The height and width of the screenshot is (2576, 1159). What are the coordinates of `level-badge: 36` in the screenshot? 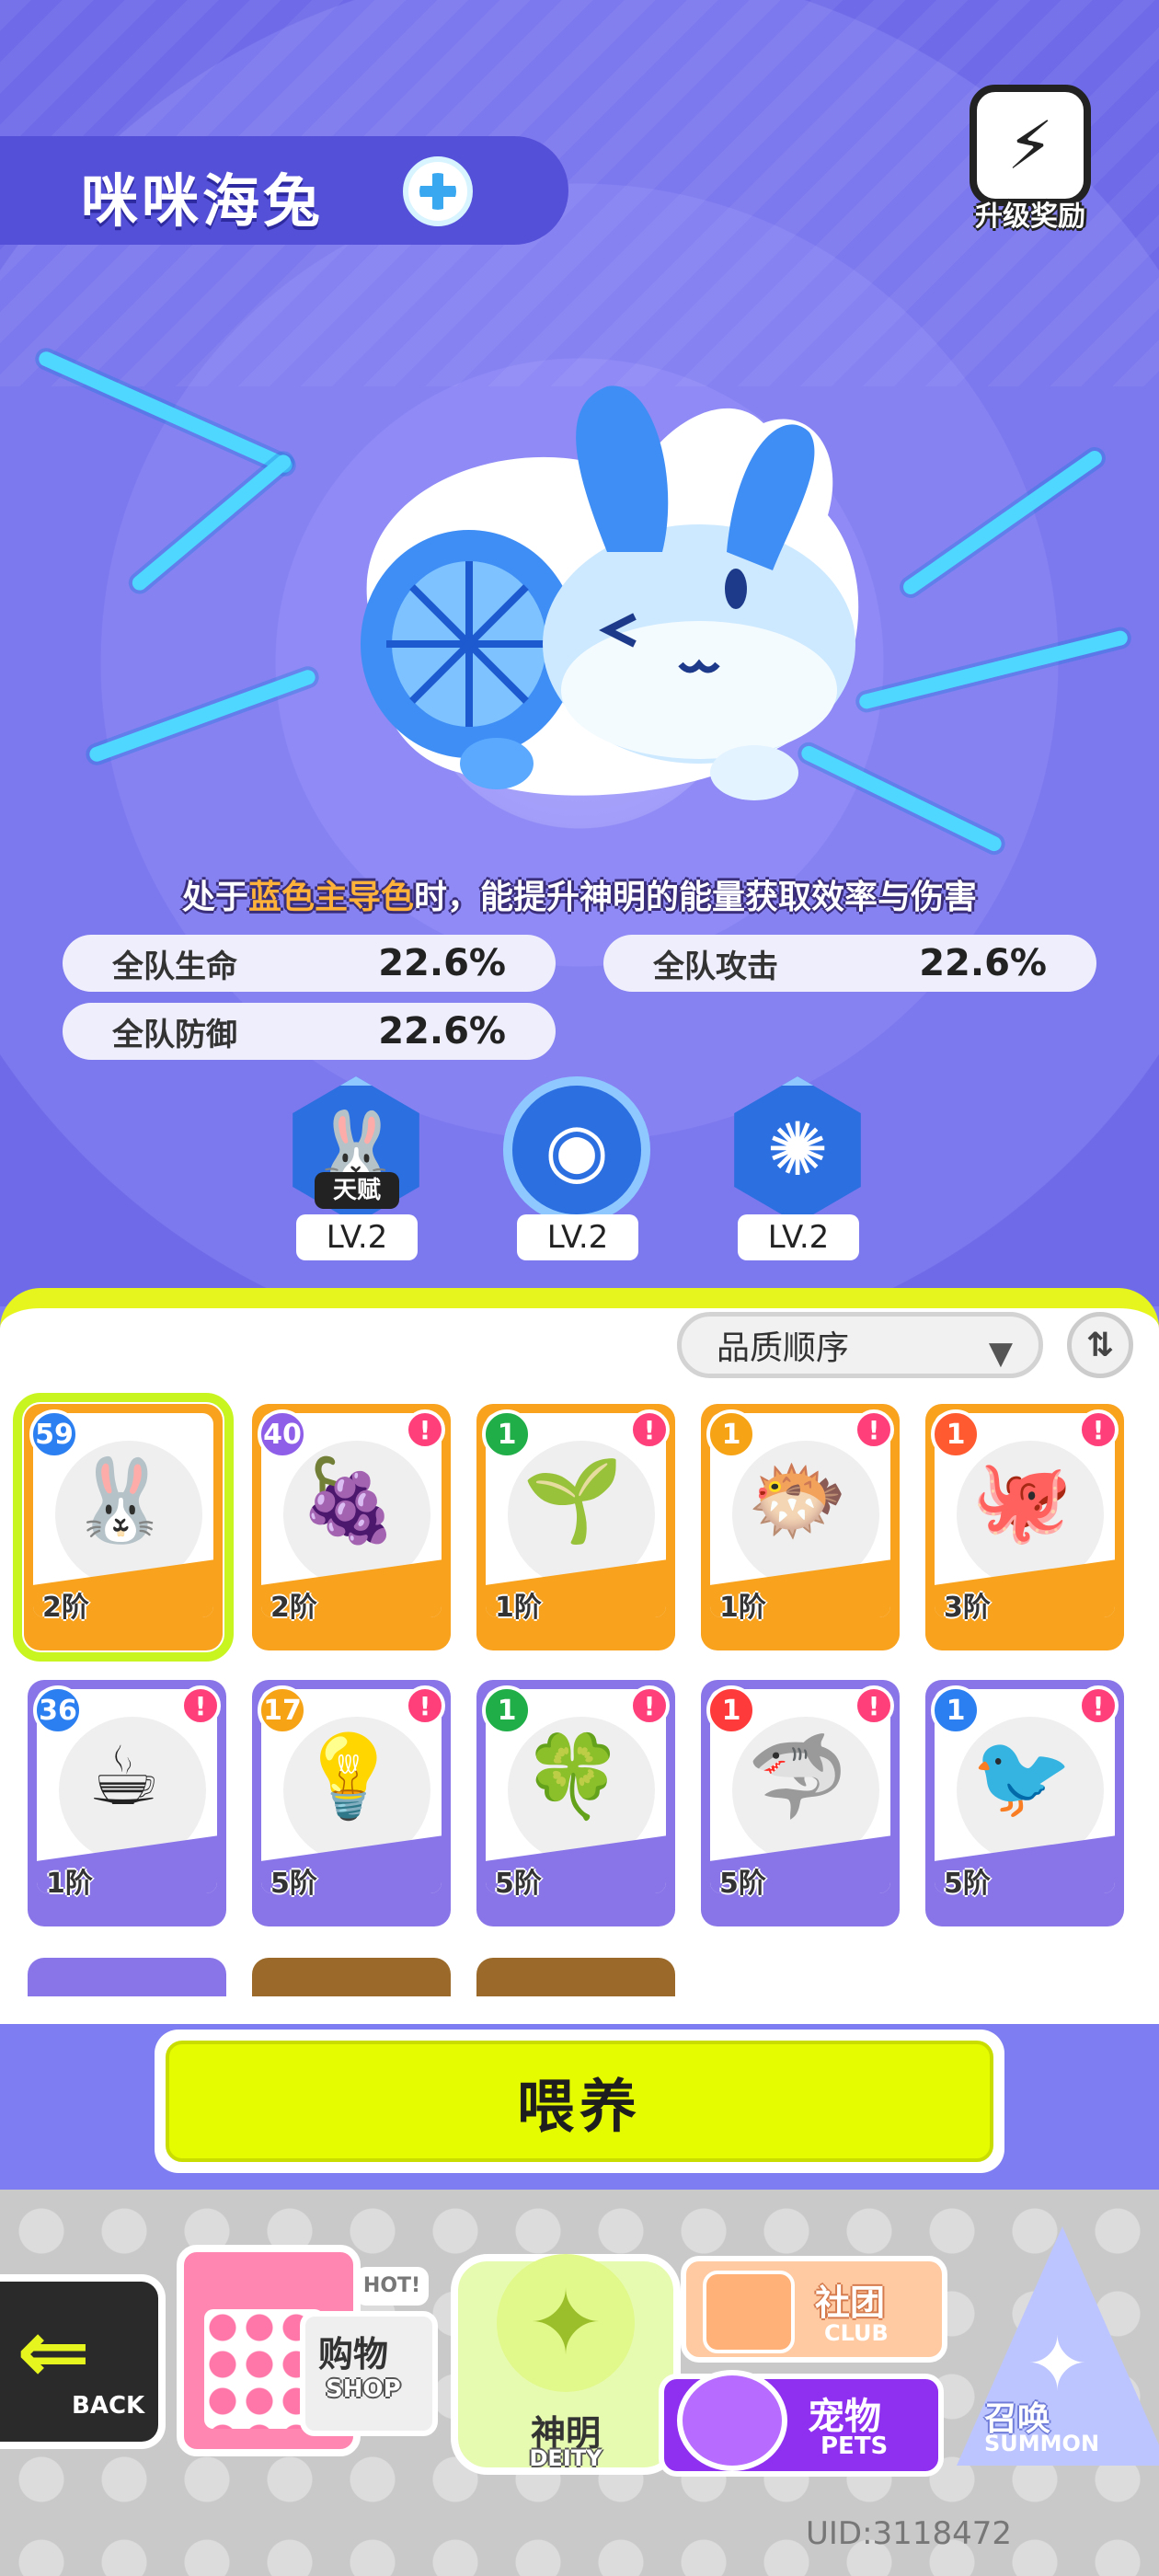 It's located at (58, 1710).